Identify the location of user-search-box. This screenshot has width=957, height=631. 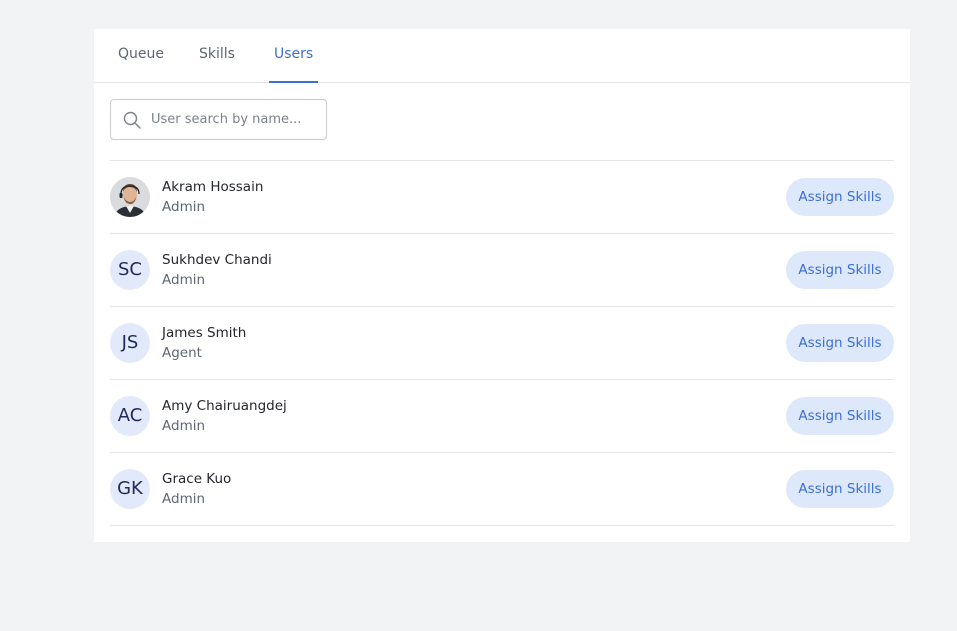
(218, 119).